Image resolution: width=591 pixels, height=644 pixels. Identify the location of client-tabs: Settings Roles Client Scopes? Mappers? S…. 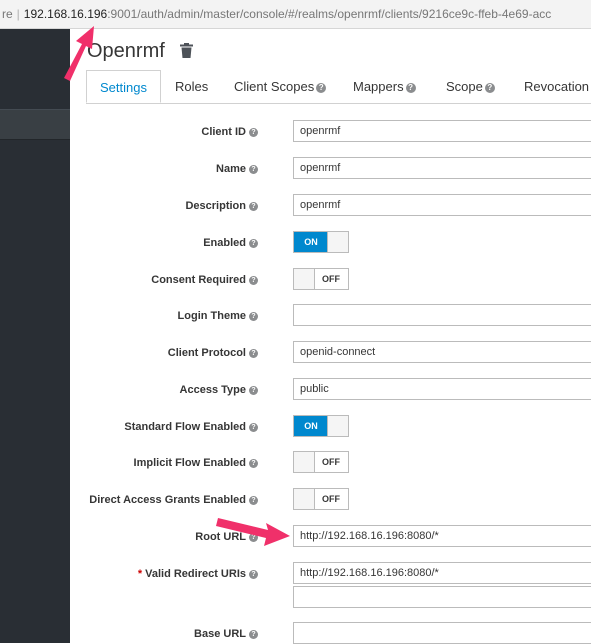
(338, 87).